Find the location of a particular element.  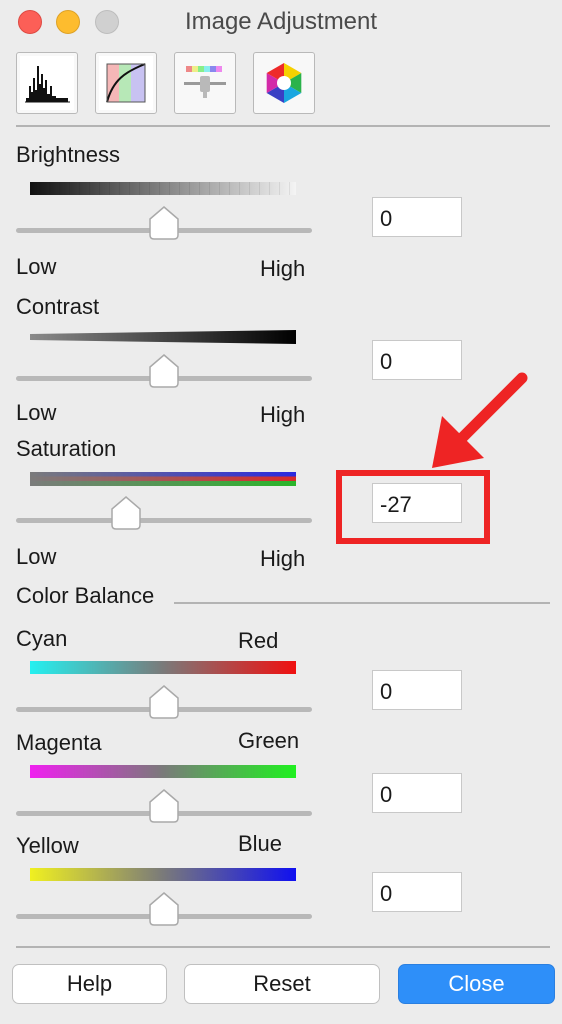

yellow-label: Yellow is located at coordinates (47, 845).